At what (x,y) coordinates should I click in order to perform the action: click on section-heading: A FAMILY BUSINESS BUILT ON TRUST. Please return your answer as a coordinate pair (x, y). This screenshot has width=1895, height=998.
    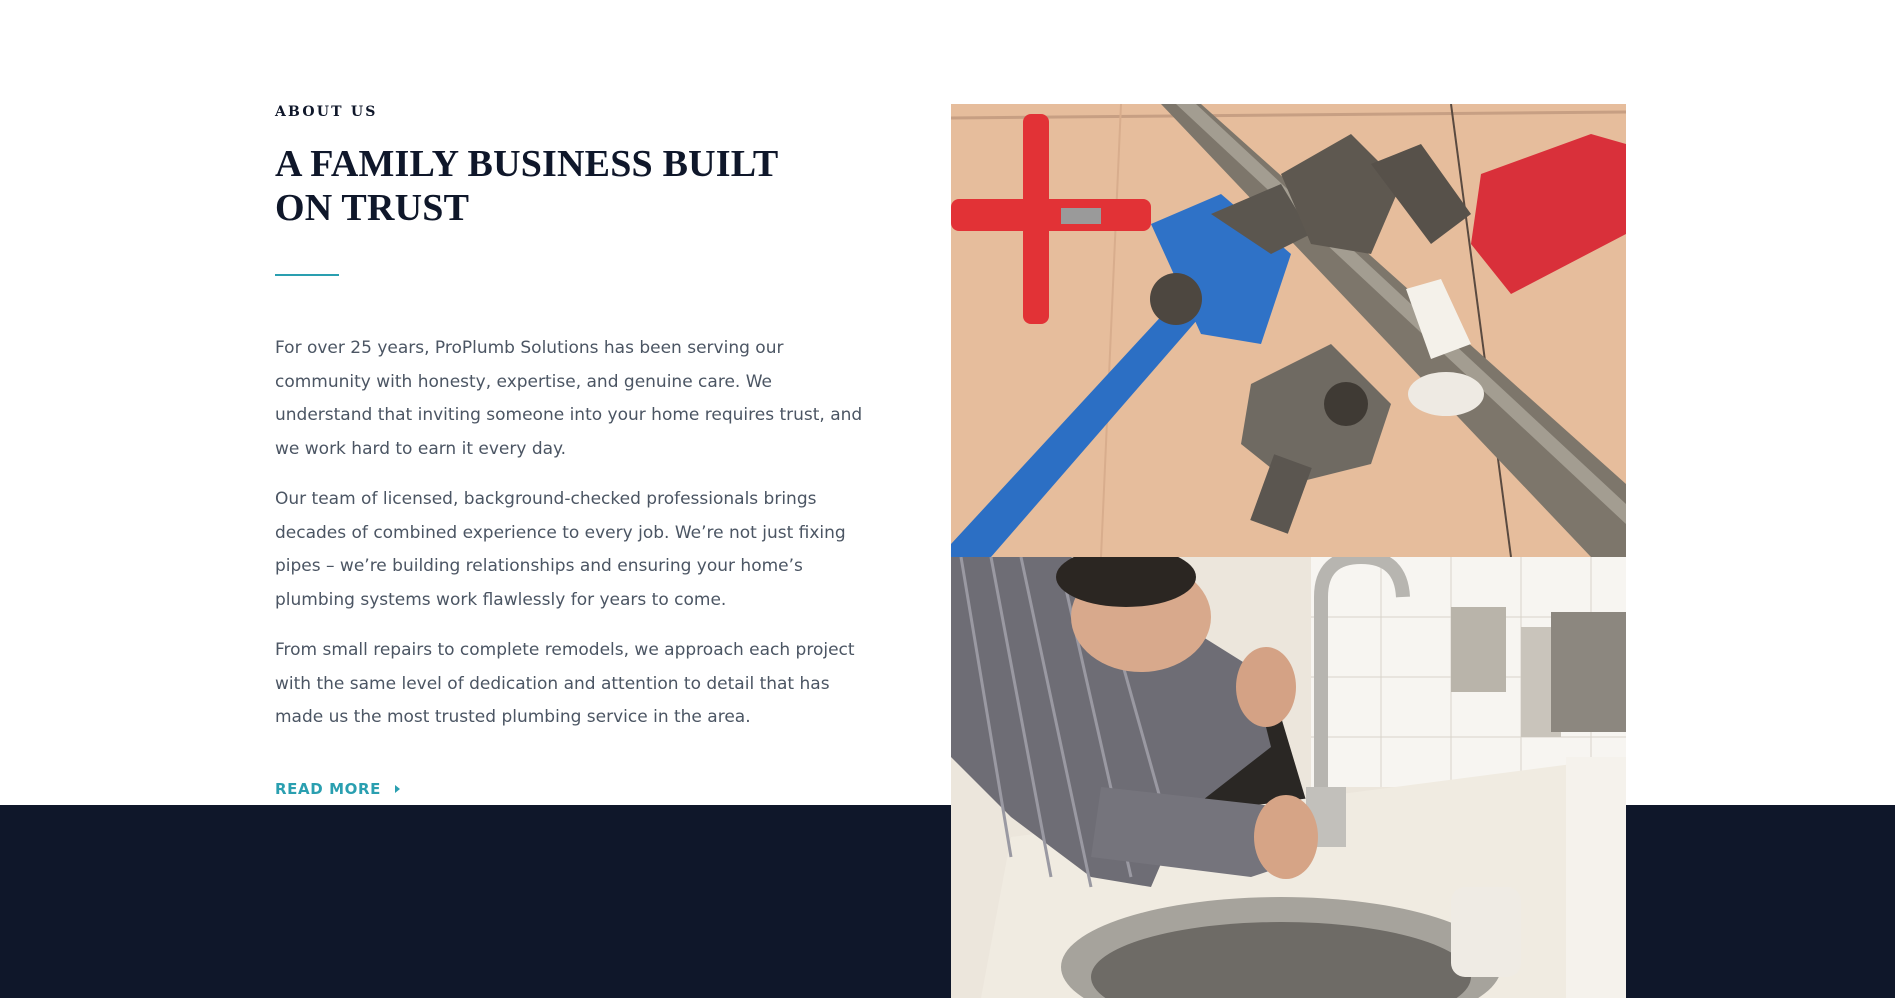
    Looking at the image, I should click on (526, 186).